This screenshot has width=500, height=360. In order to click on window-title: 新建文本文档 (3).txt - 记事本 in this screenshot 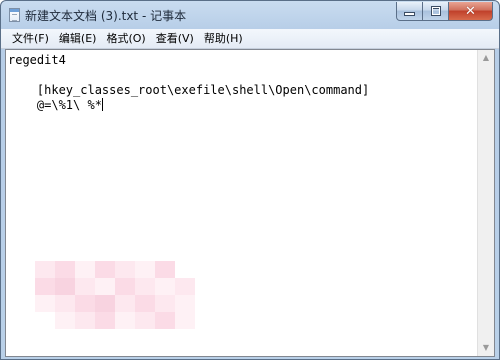, I will do `click(106, 16)`.